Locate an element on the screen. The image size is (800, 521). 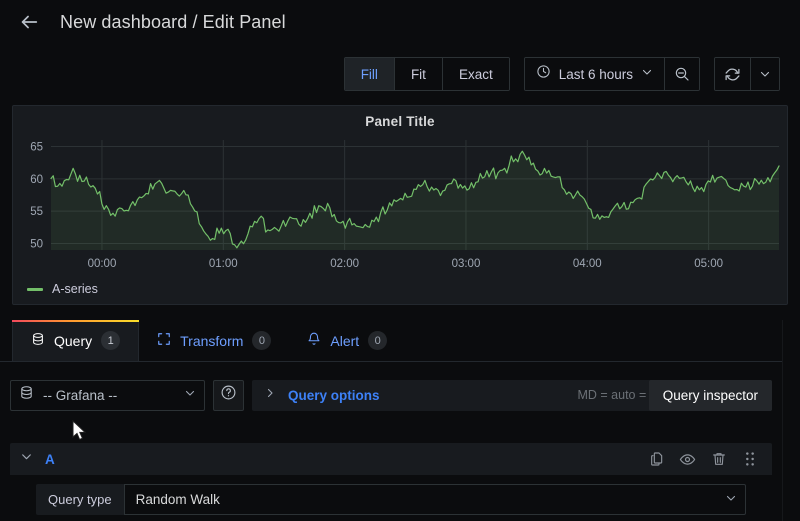
legend-color-swatch is located at coordinates (35, 289).